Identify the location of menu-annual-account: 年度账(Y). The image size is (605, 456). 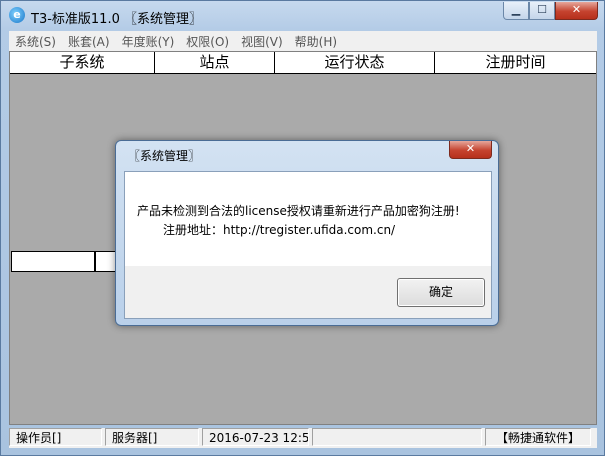
(148, 41).